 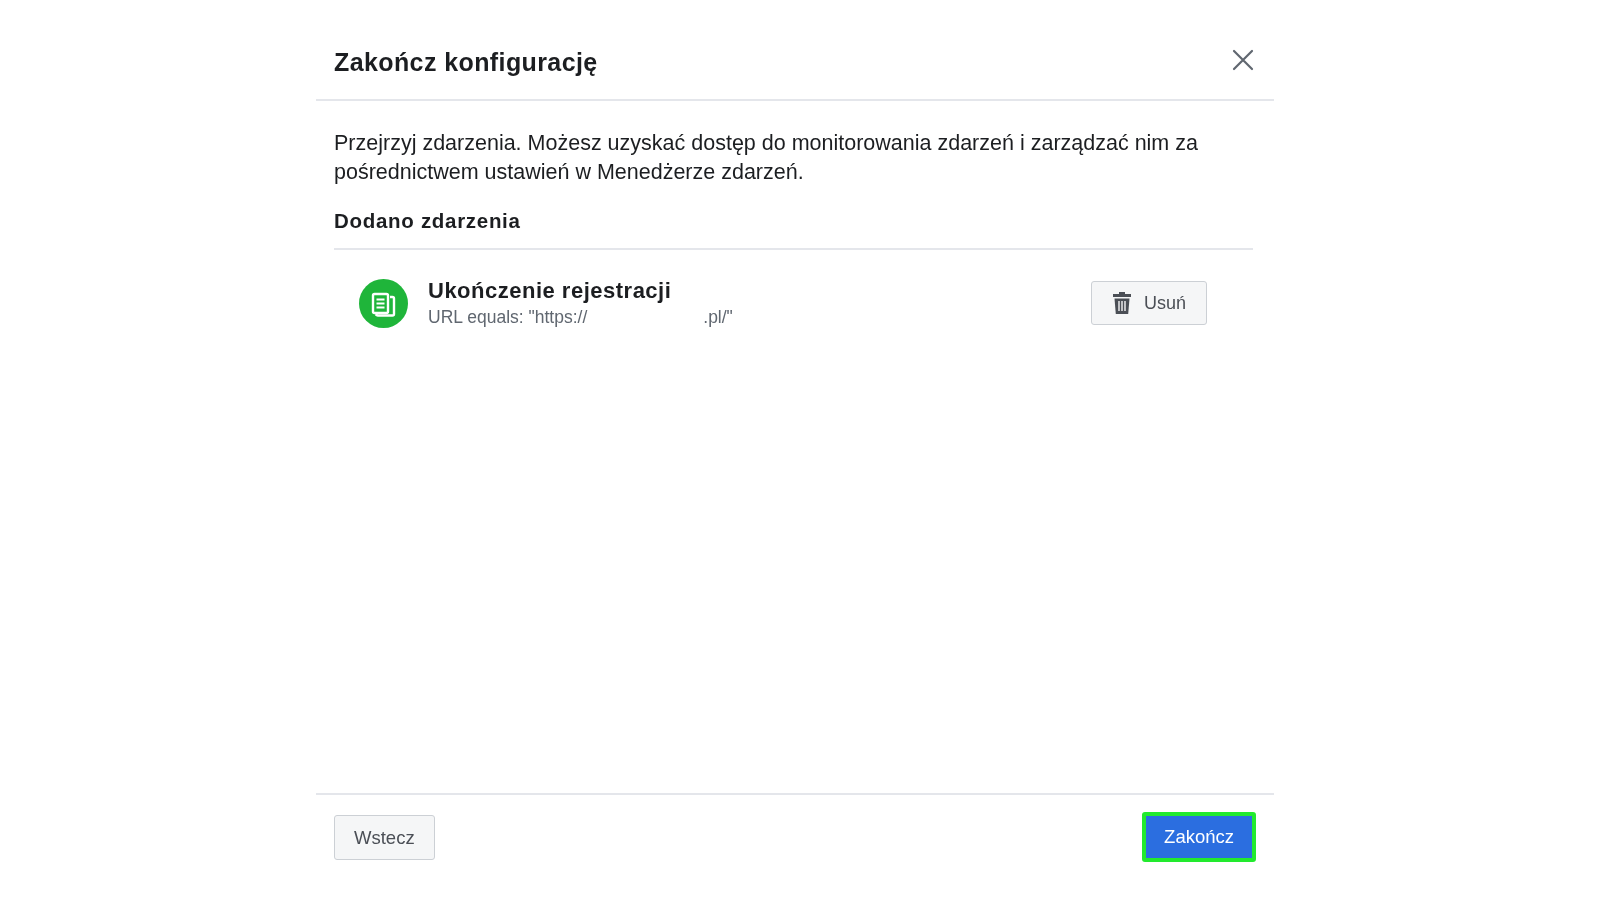 I want to click on finish-button: Zakończ, so click(x=1199, y=837).